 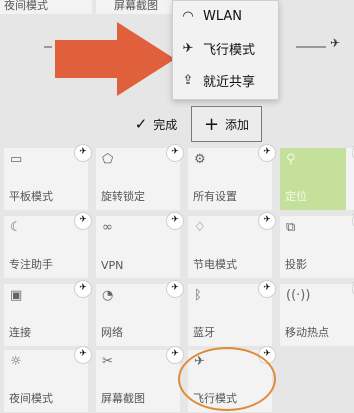 What do you see at coordinates (188, 16) in the screenshot?
I see `wifi-icon: ◠` at bounding box center [188, 16].